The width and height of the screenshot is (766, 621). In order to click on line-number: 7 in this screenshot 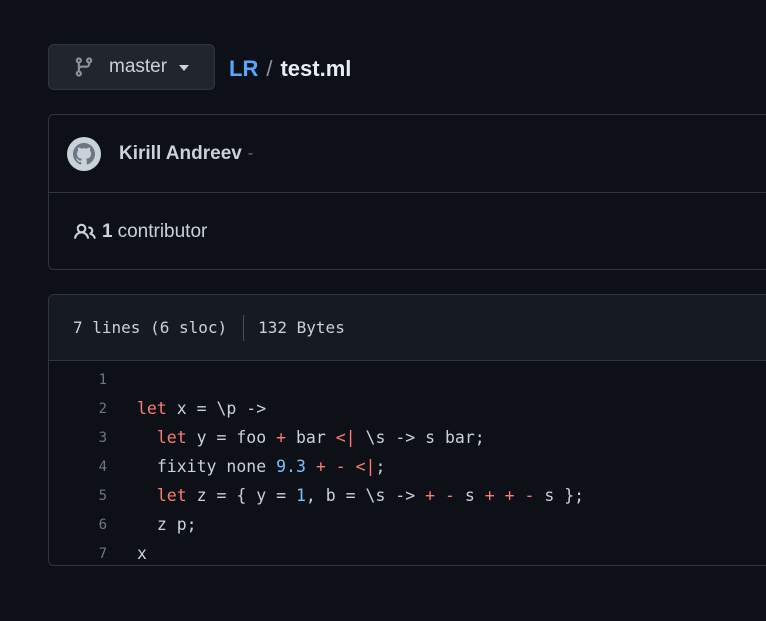, I will do `click(93, 554)`.